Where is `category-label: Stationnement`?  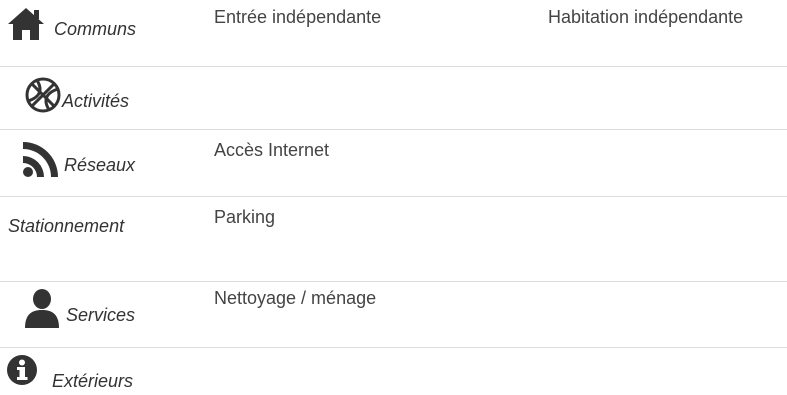 category-label: Stationnement is located at coordinates (66, 226).